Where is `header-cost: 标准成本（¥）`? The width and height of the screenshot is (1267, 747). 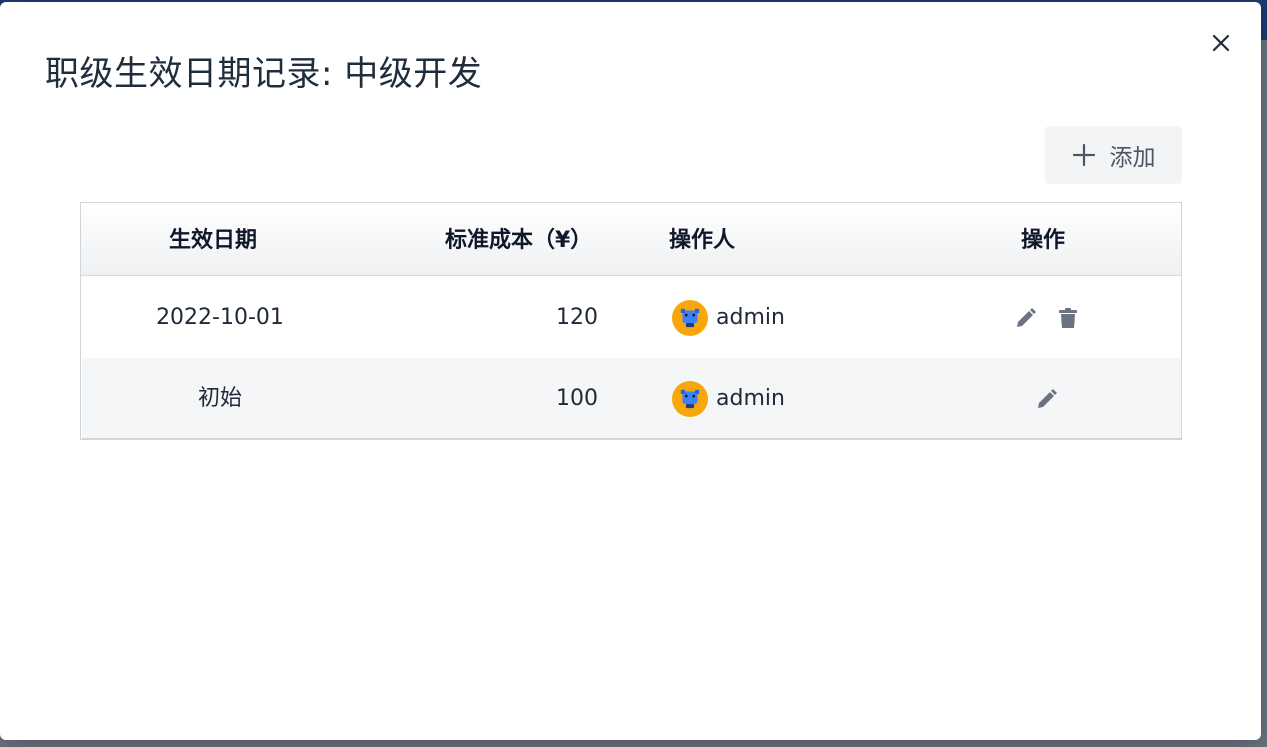 header-cost: 标准成本（¥） is located at coordinates (519, 240).